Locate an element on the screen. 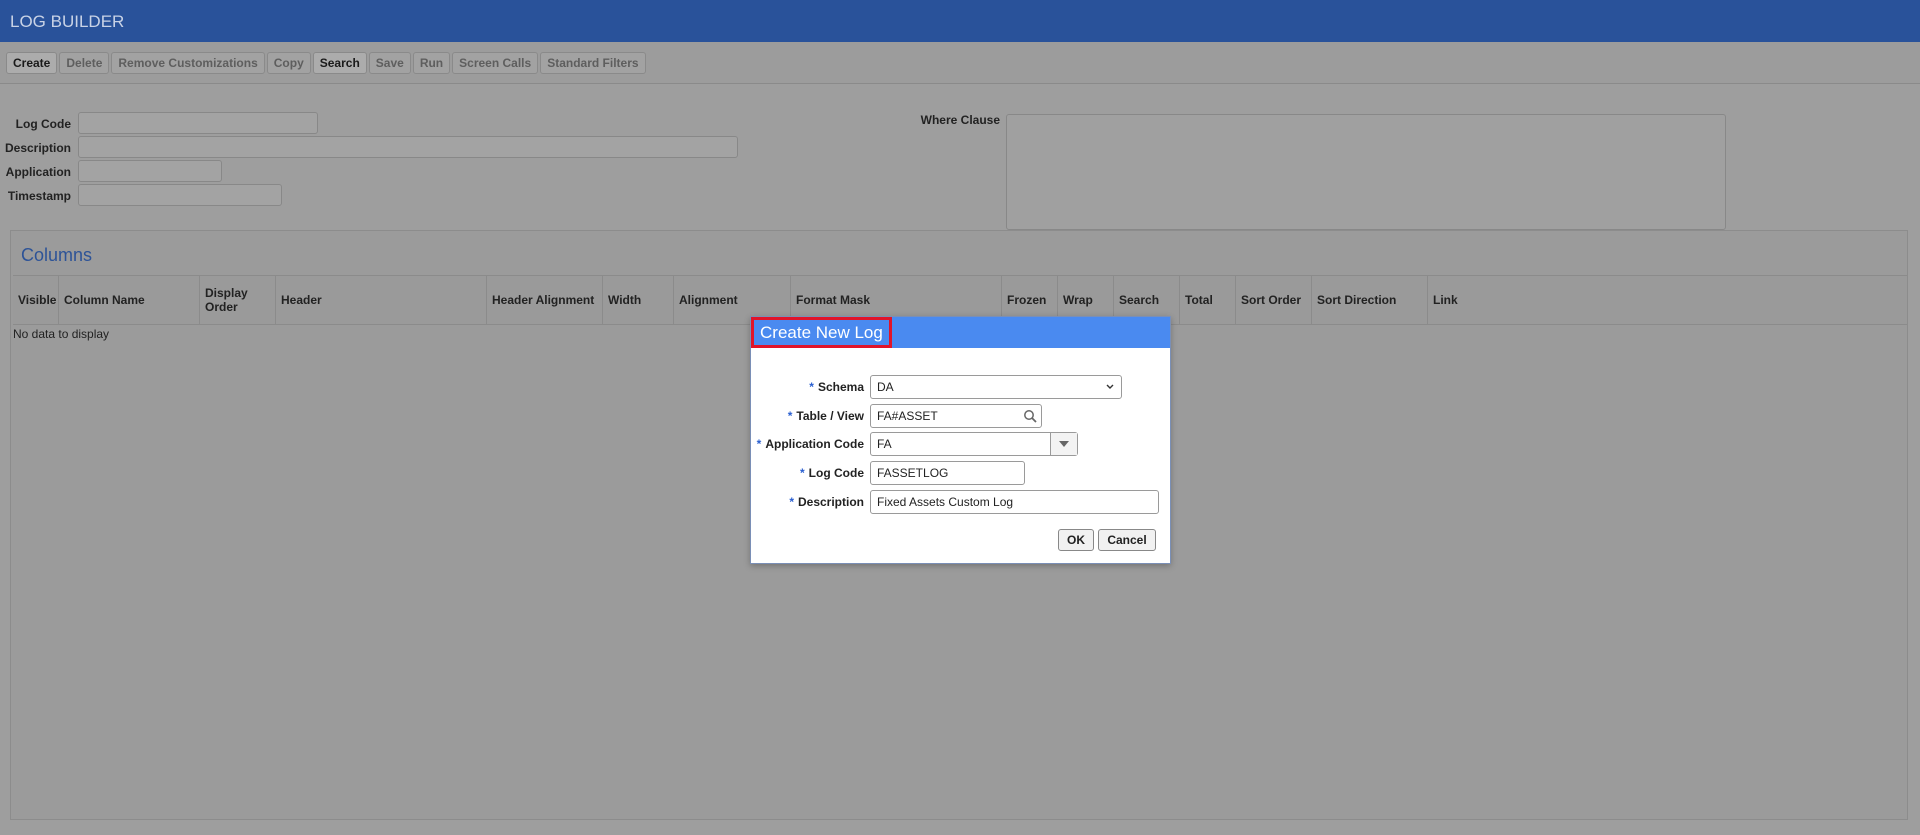 The height and width of the screenshot is (835, 1920). dialog-log-code-field: FASSETLOG is located at coordinates (947, 473).